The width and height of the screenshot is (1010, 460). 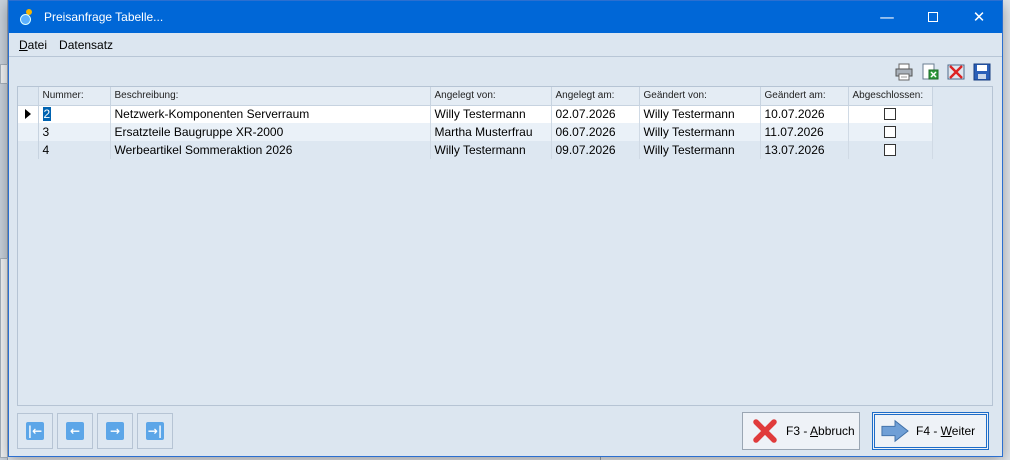 I want to click on abbruch-label: F3 - Abbruch, so click(x=820, y=431).